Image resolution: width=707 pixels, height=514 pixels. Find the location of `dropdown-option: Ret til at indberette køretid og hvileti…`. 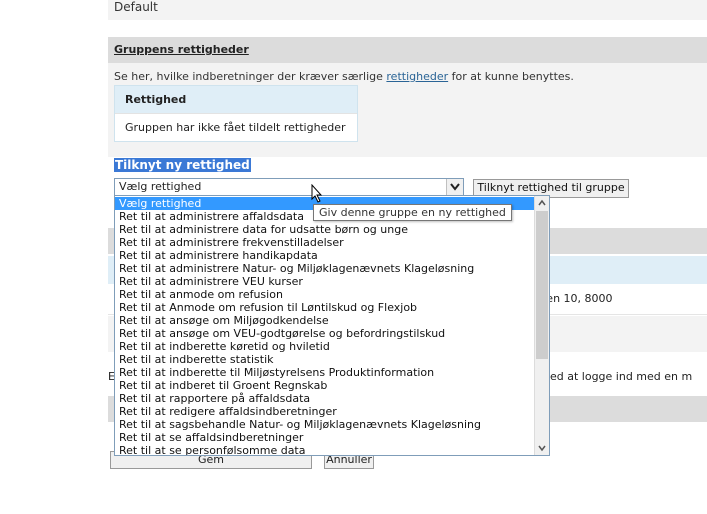

dropdown-option: Ret til at indberette køretid og hvileti… is located at coordinates (326, 346).